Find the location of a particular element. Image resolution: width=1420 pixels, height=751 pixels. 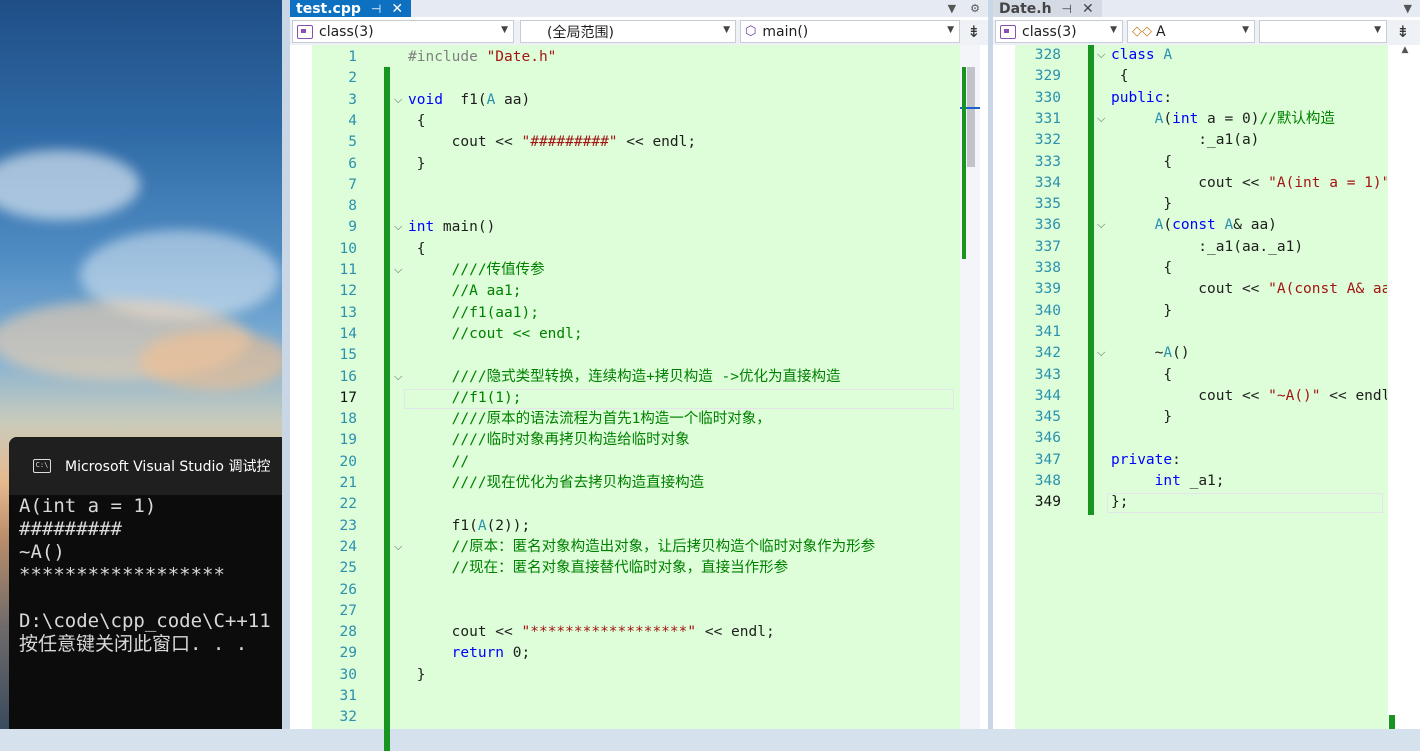

line-number: 22 is located at coordinates (348, 504).